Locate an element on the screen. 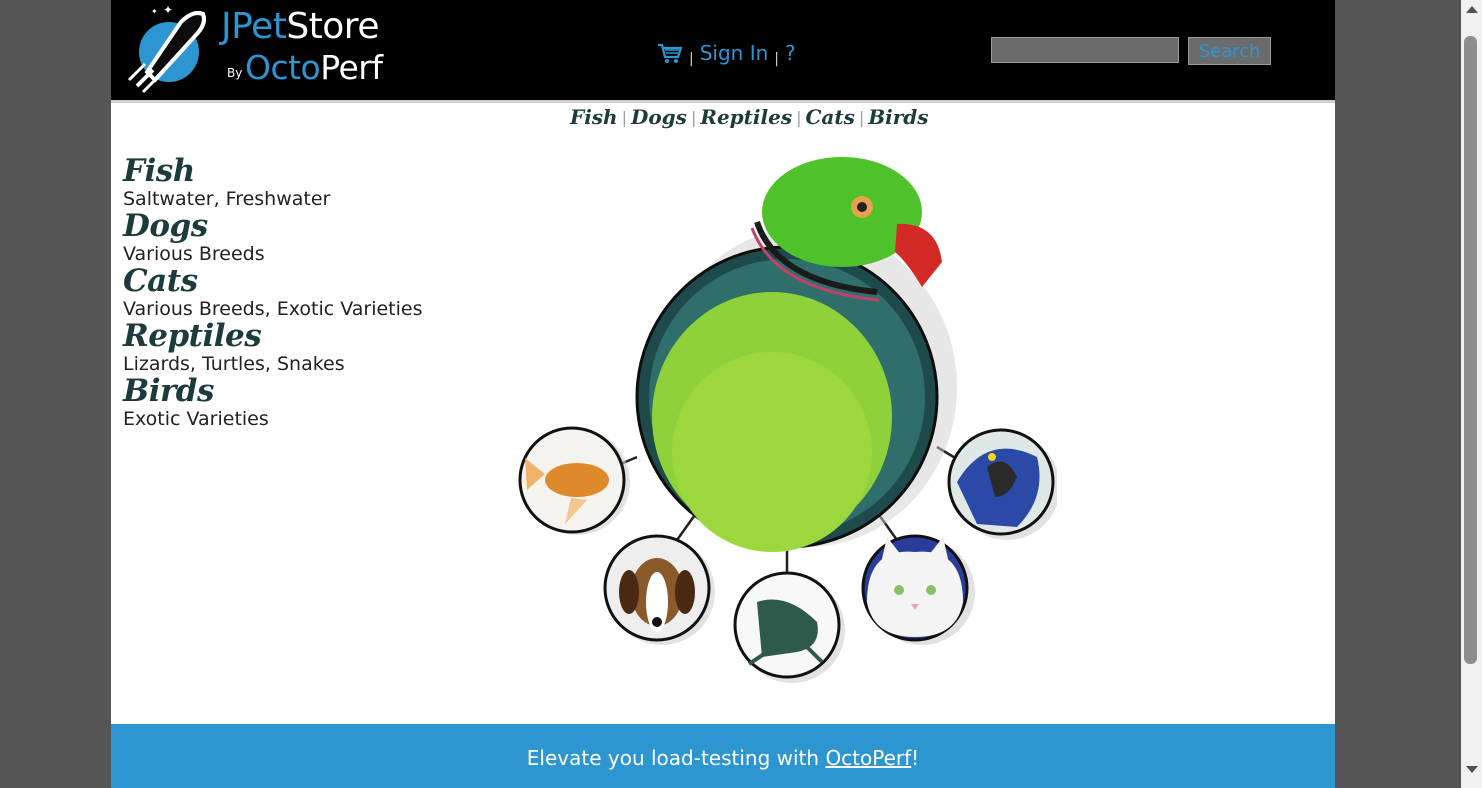  sidebar-item-dogs: Dogs Various Breeds is located at coordinates (303, 238).